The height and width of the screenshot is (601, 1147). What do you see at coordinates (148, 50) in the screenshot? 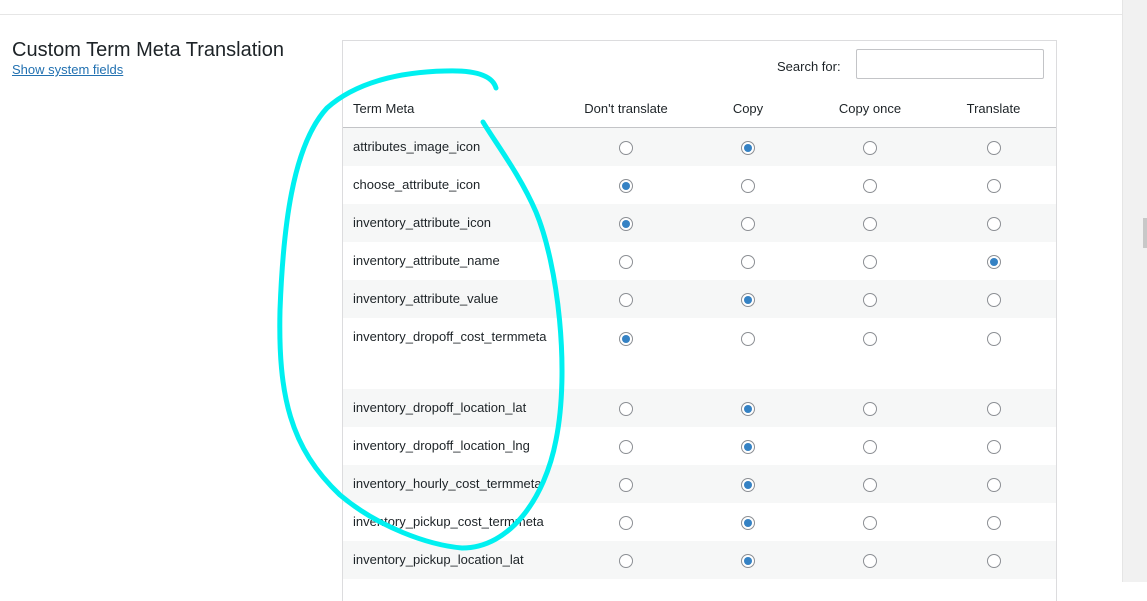
I see `section-title: Custom Term Meta Translation` at bounding box center [148, 50].